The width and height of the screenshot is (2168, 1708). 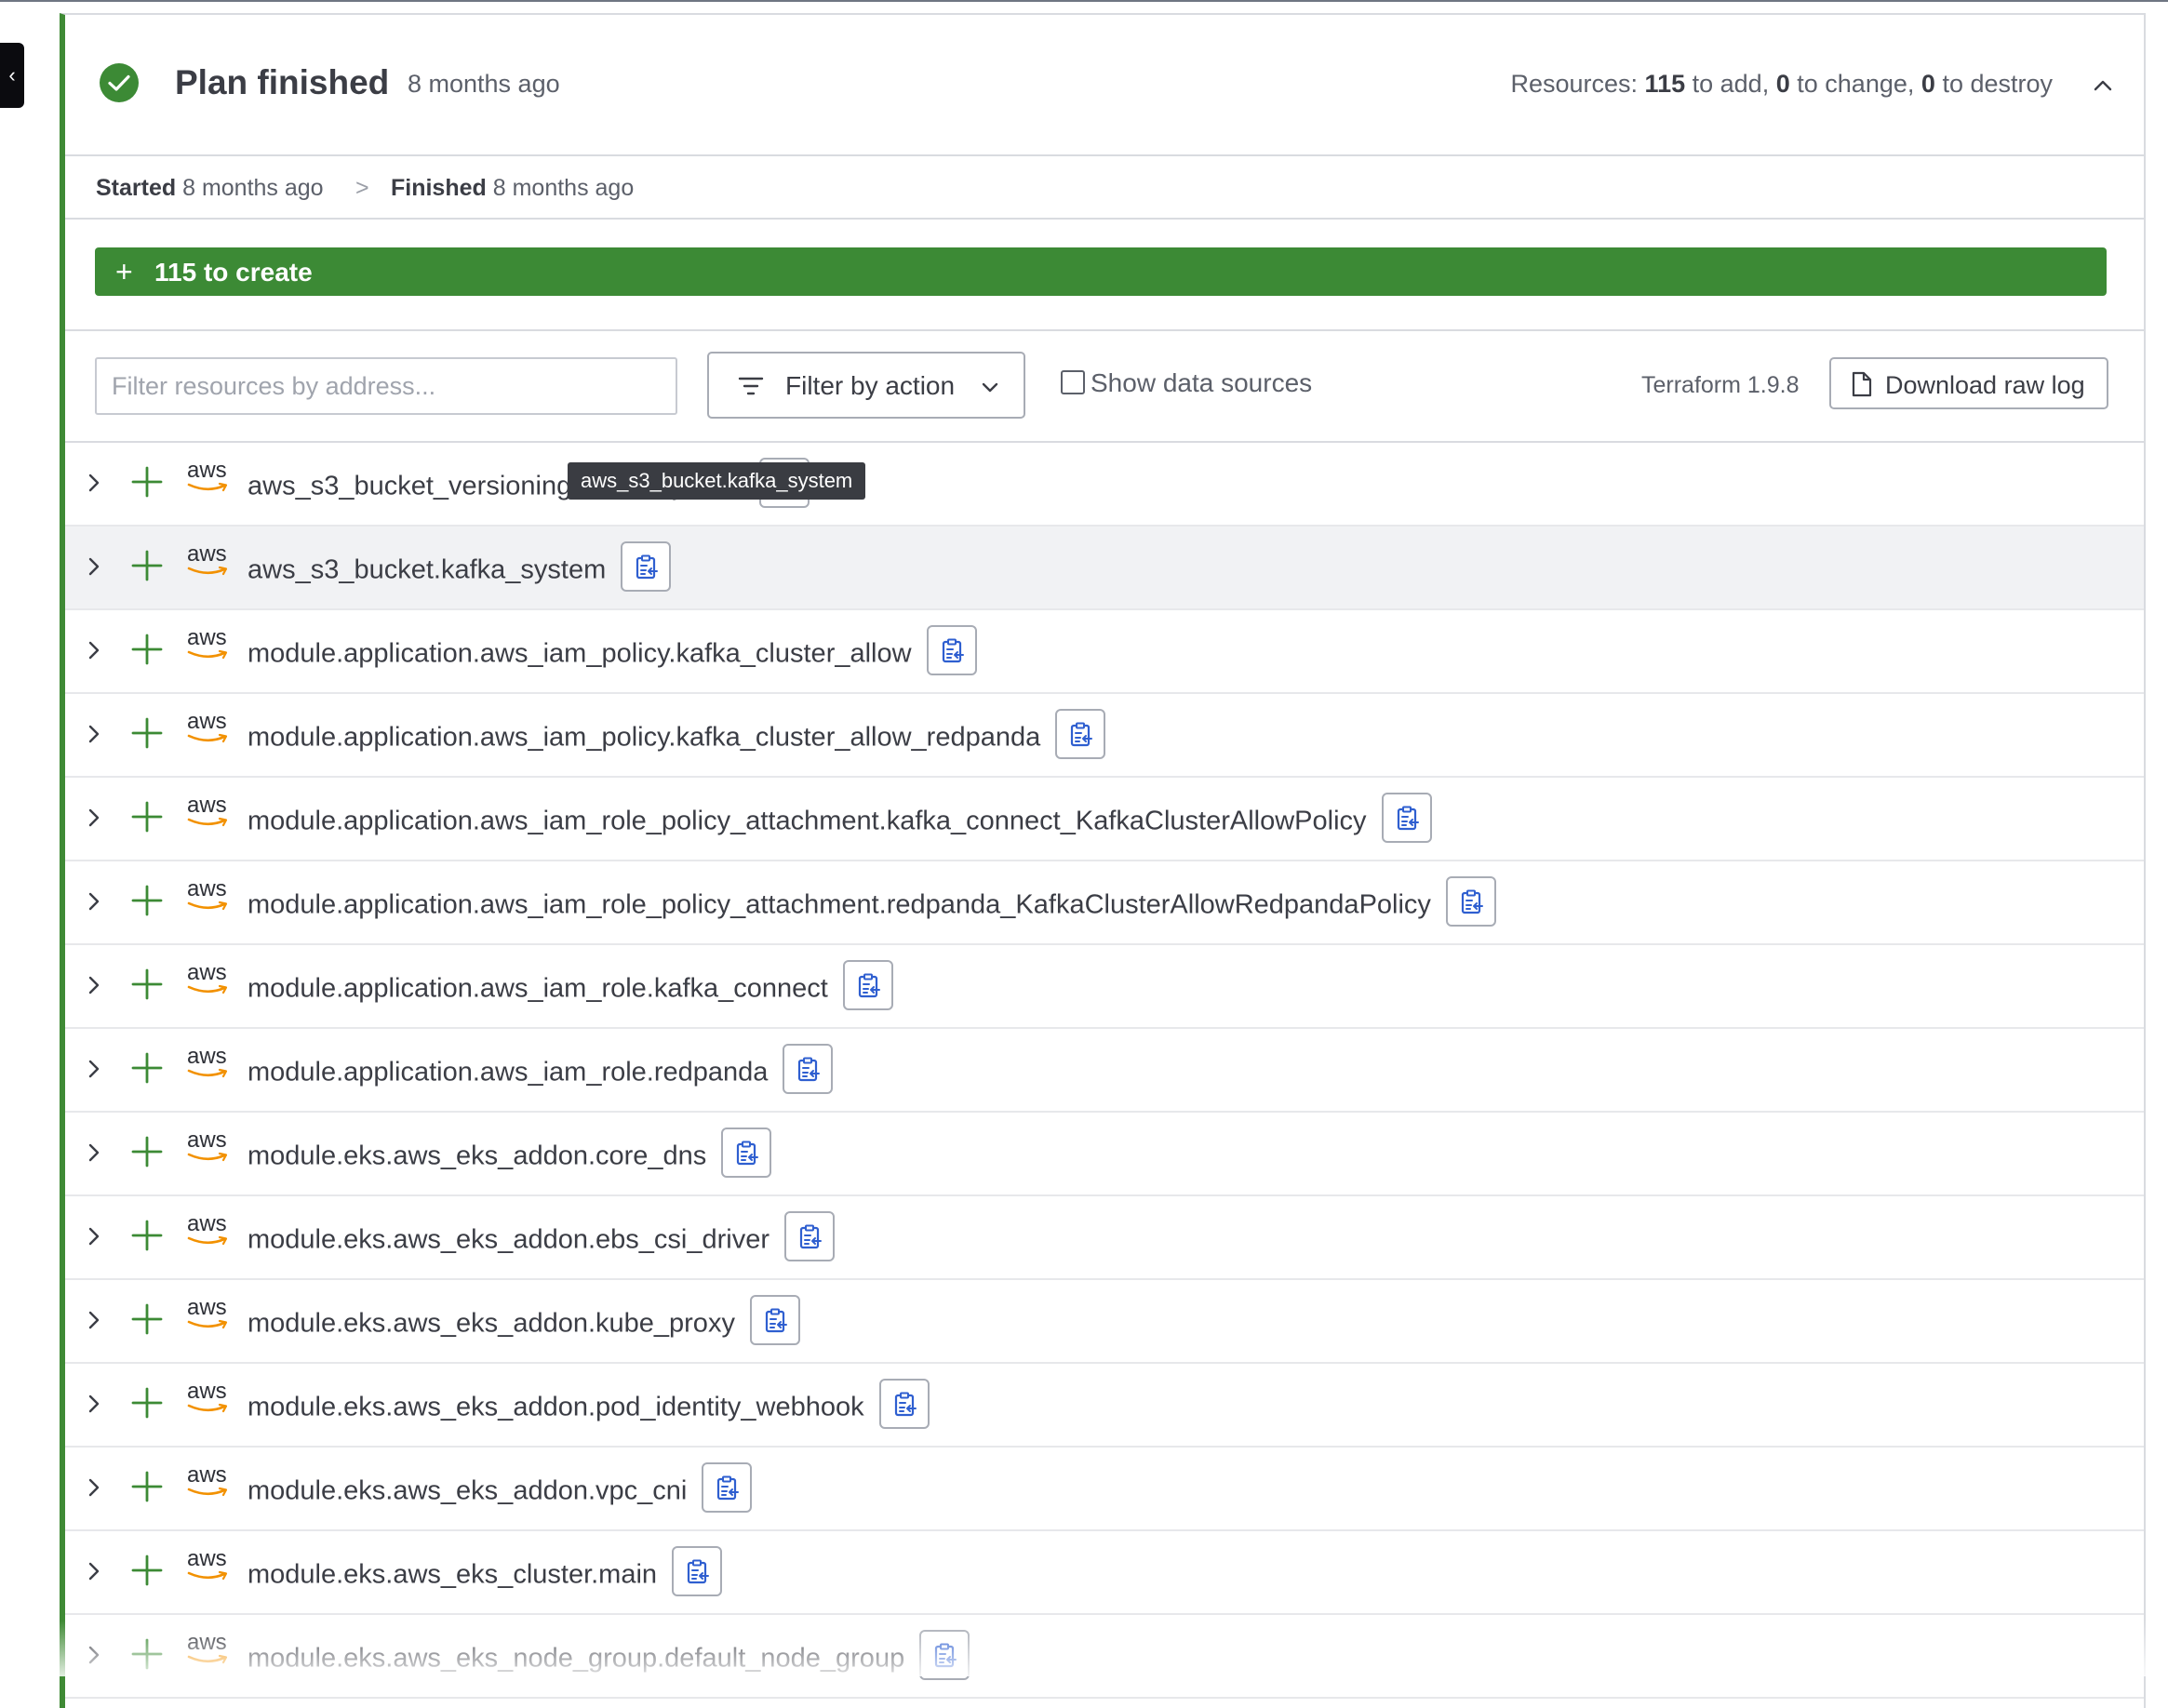 I want to click on chevron-up-icon, so click(x=2103, y=86).